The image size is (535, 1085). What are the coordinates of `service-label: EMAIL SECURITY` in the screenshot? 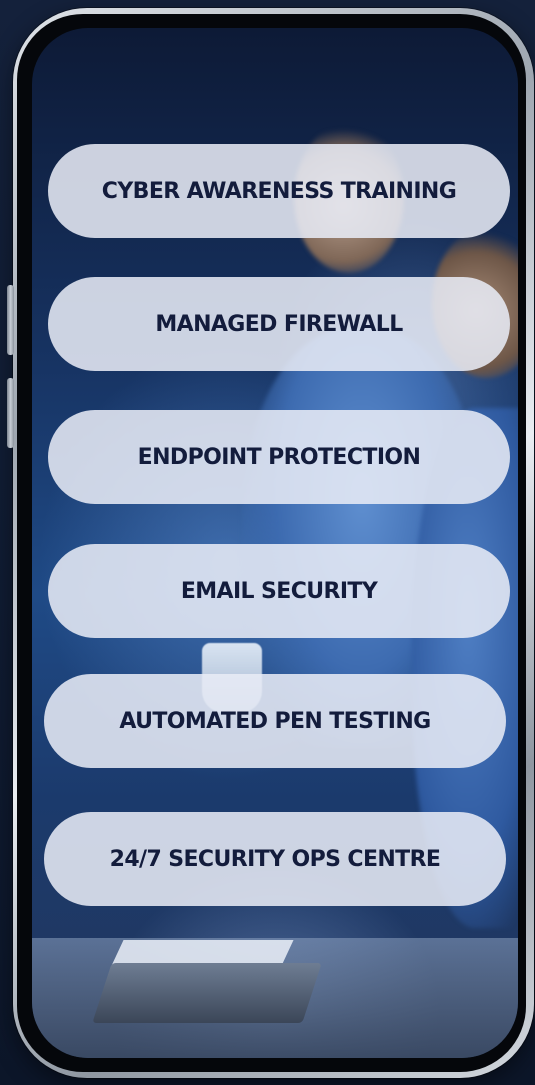 It's located at (279, 591).